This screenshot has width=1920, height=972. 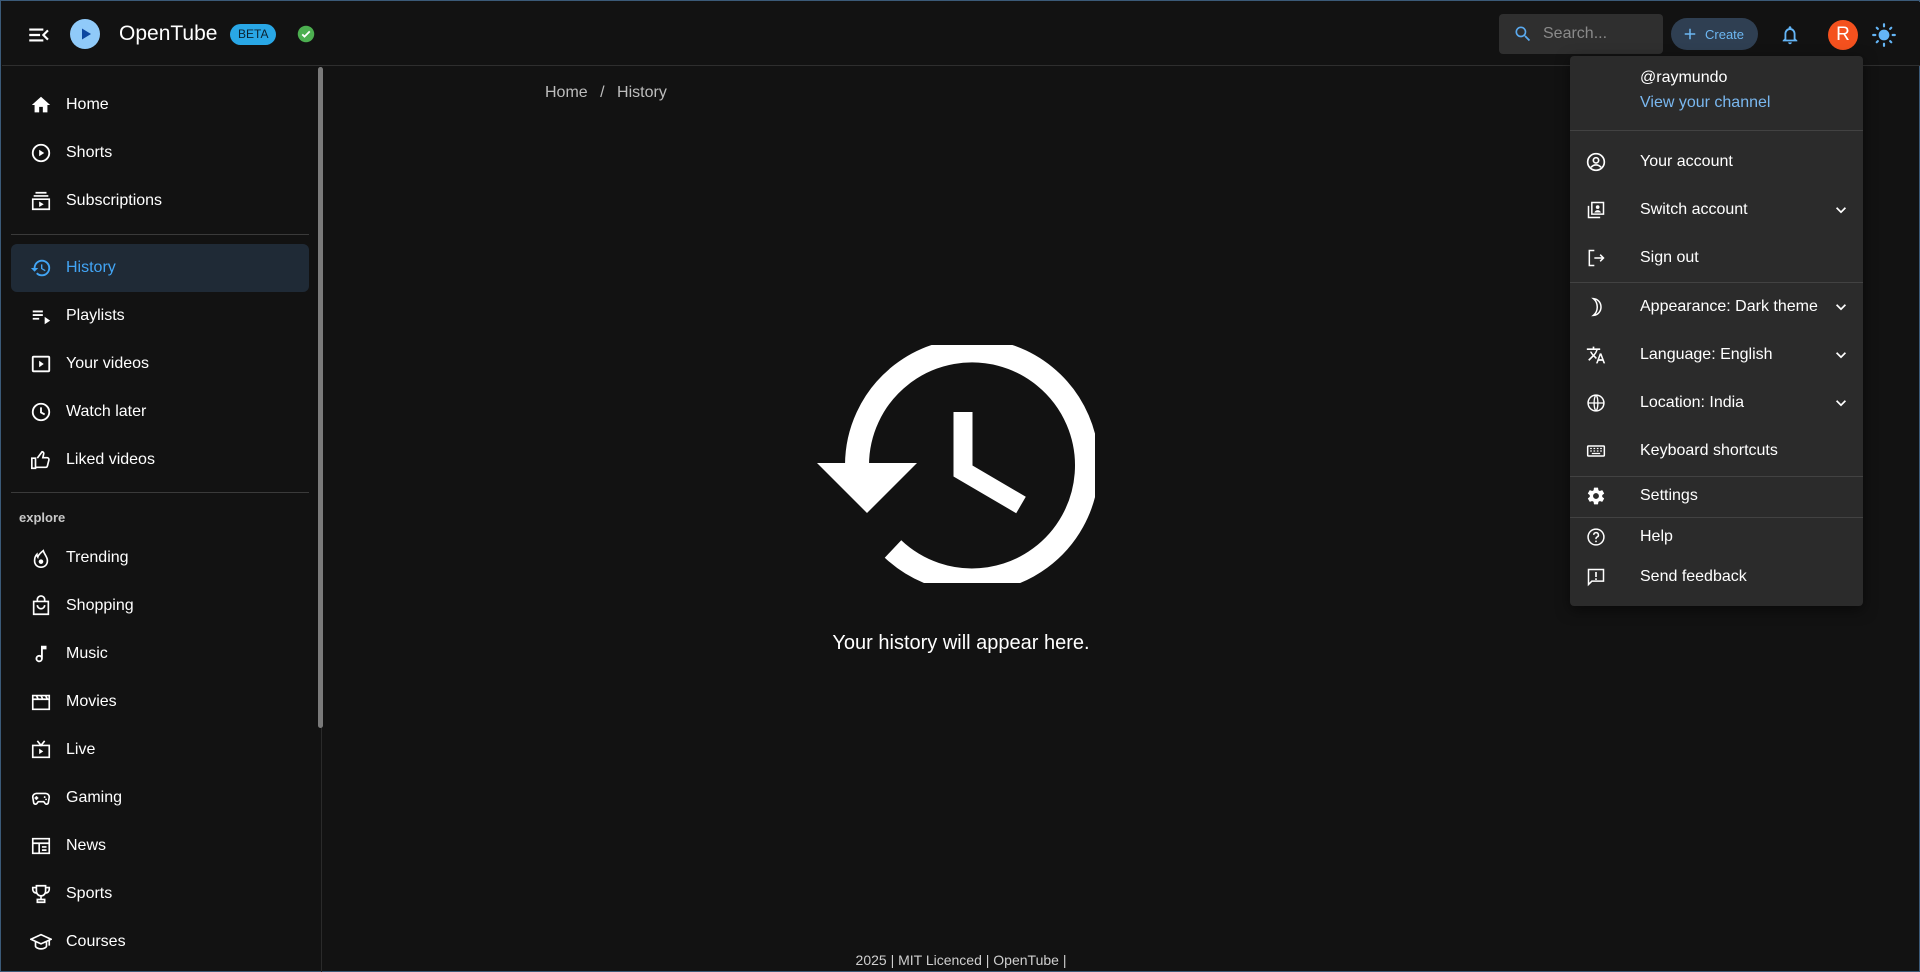 What do you see at coordinates (1790, 35) in the screenshot?
I see `notifications-bell-icon` at bounding box center [1790, 35].